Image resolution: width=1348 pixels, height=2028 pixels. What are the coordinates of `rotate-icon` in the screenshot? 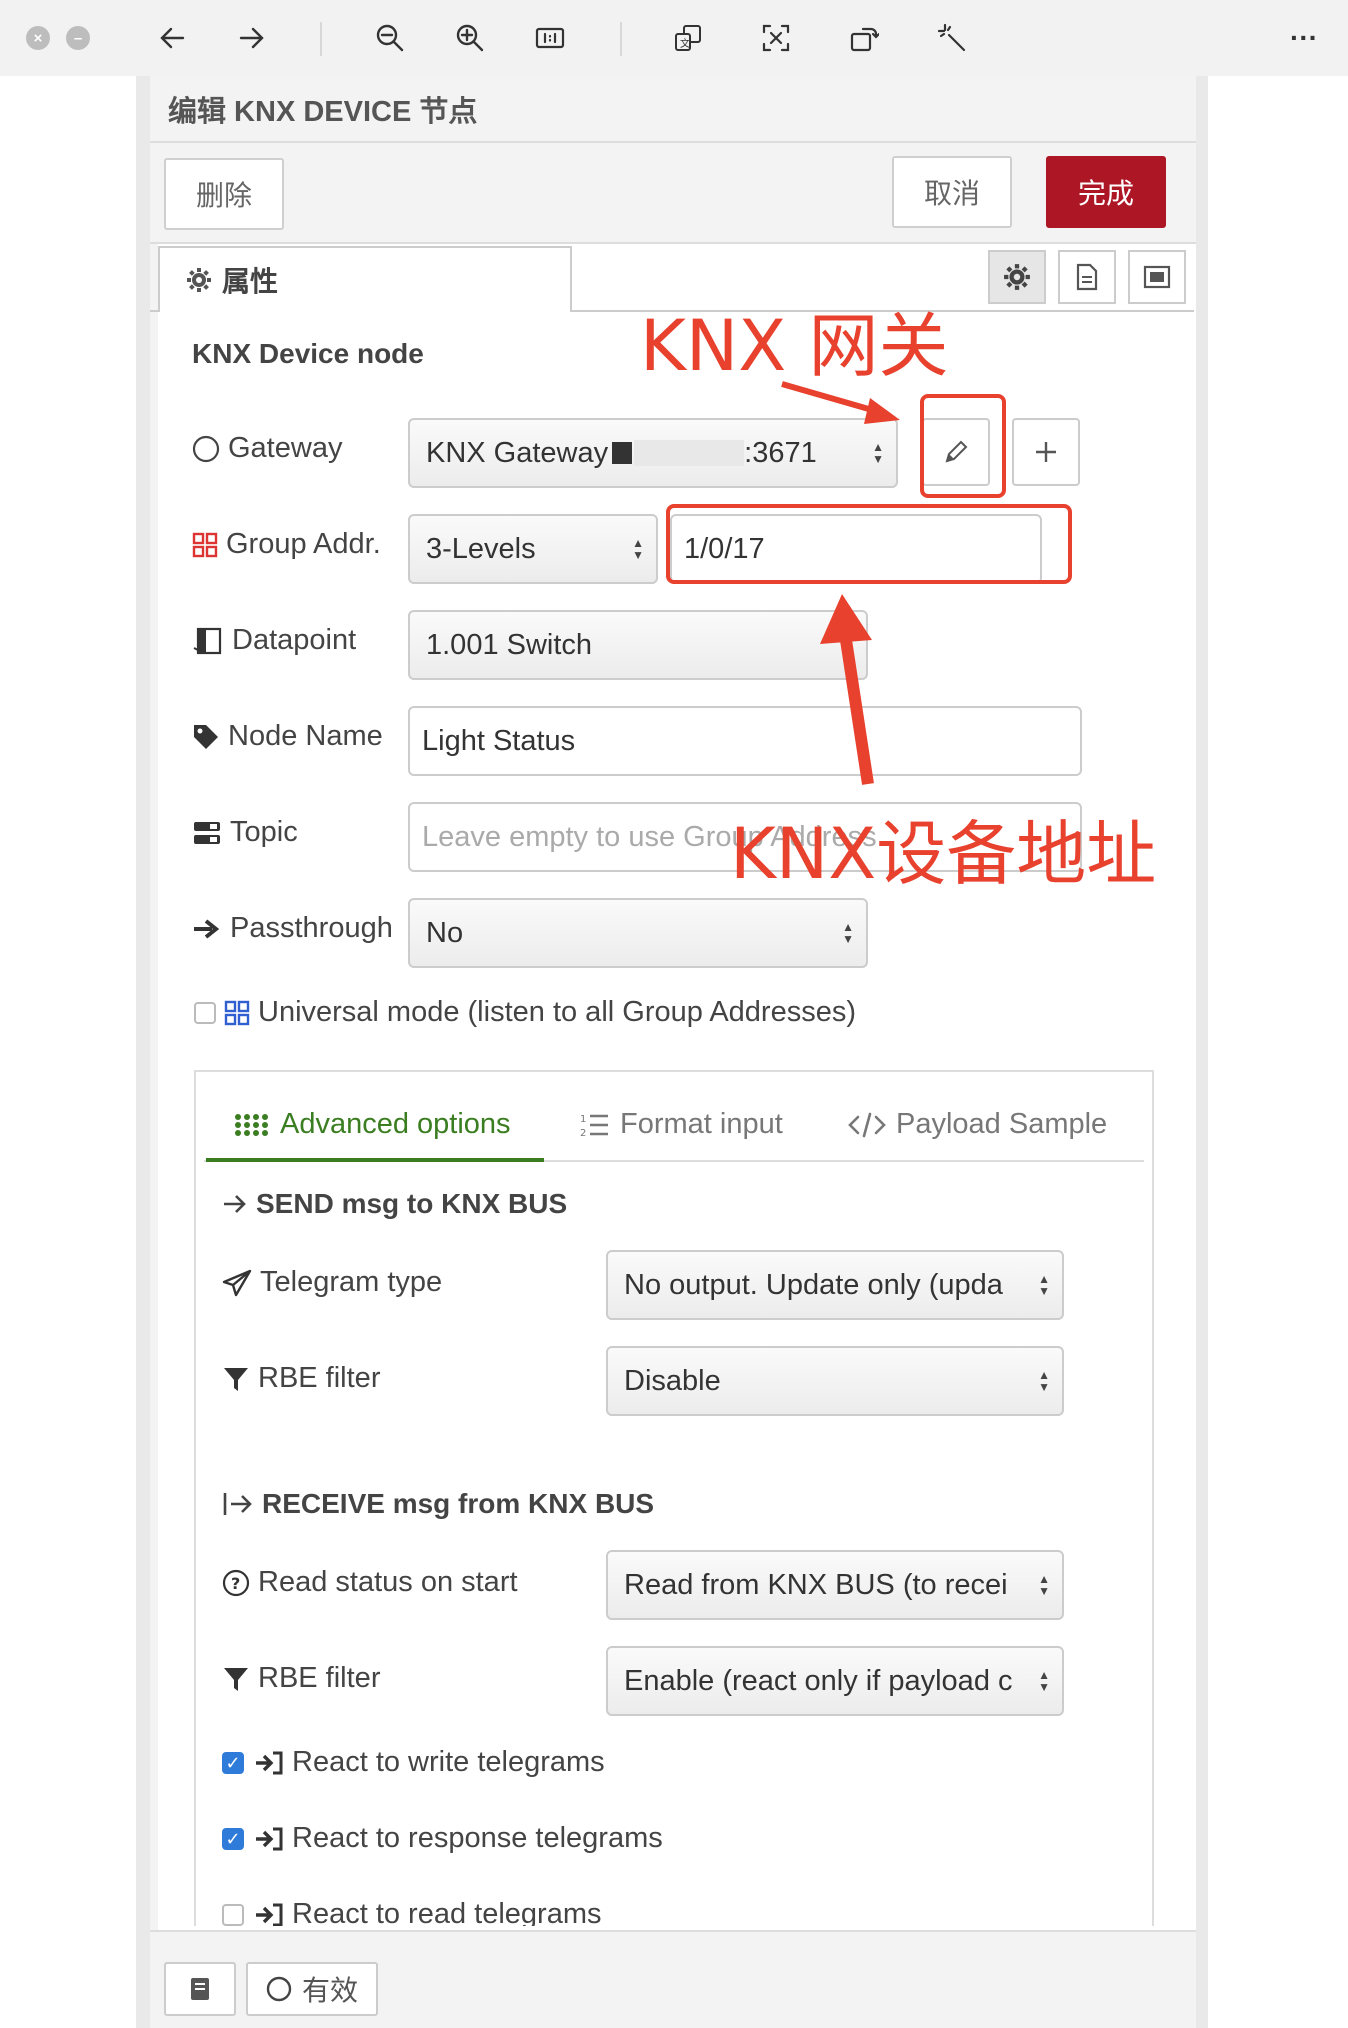 It's located at (864, 38).